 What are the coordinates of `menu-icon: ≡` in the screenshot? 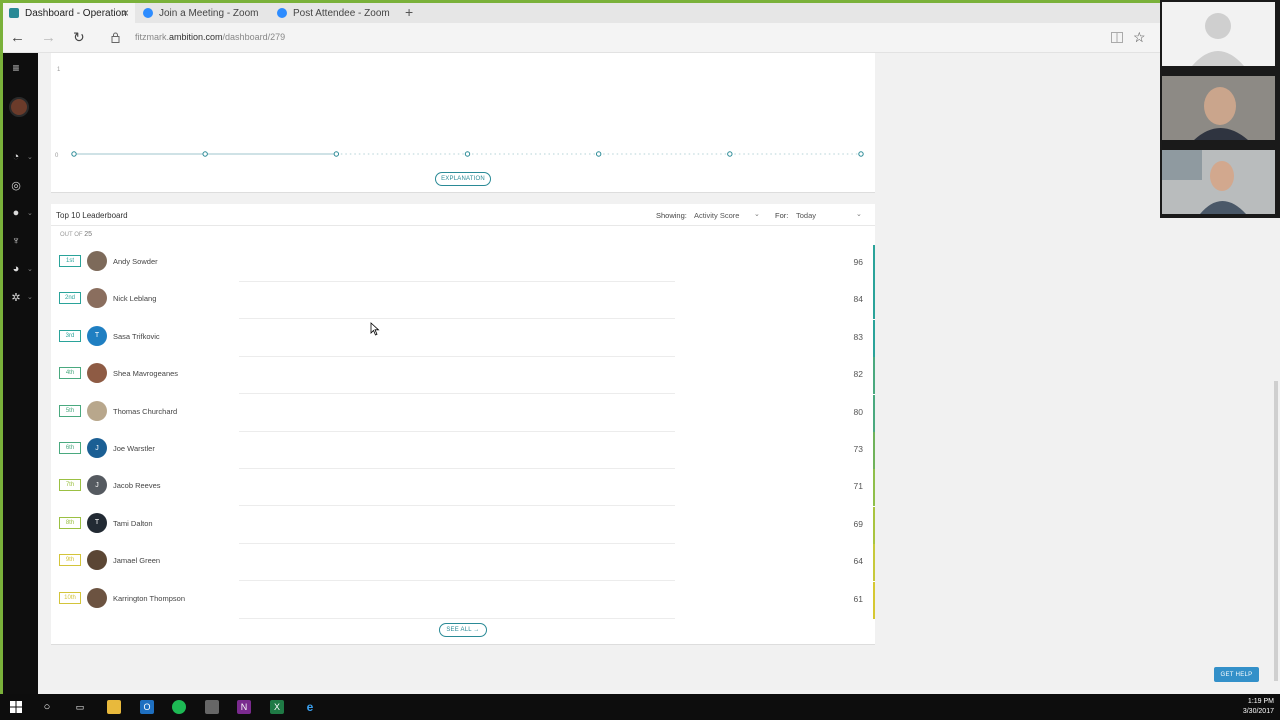 It's located at (16, 68).